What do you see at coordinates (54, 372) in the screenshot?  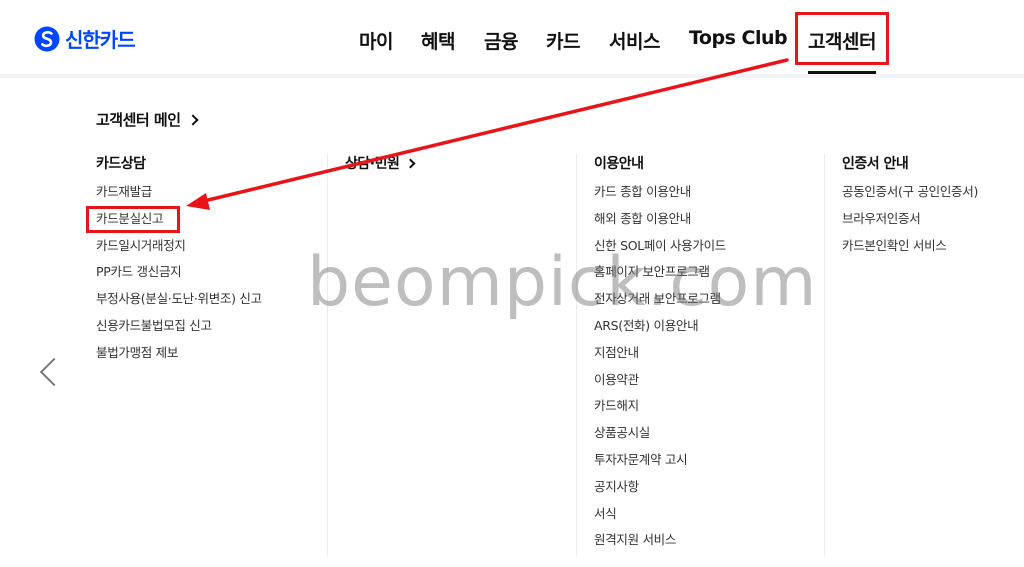 I see `chevron-left-icon` at bounding box center [54, 372].